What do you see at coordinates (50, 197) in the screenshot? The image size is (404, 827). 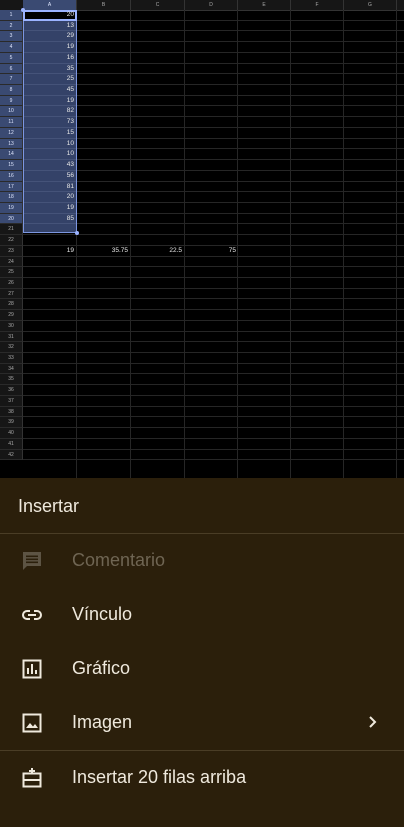 I see `cell-a18: 20` at bounding box center [50, 197].